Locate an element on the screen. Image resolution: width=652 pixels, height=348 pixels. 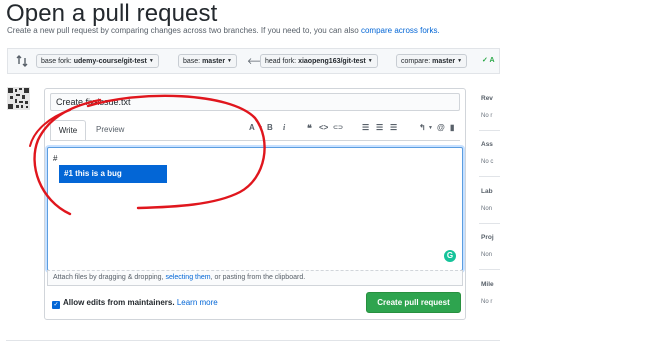
base-fork-select: base fork: udemy-course/git-test ▼ is located at coordinates (97, 61).